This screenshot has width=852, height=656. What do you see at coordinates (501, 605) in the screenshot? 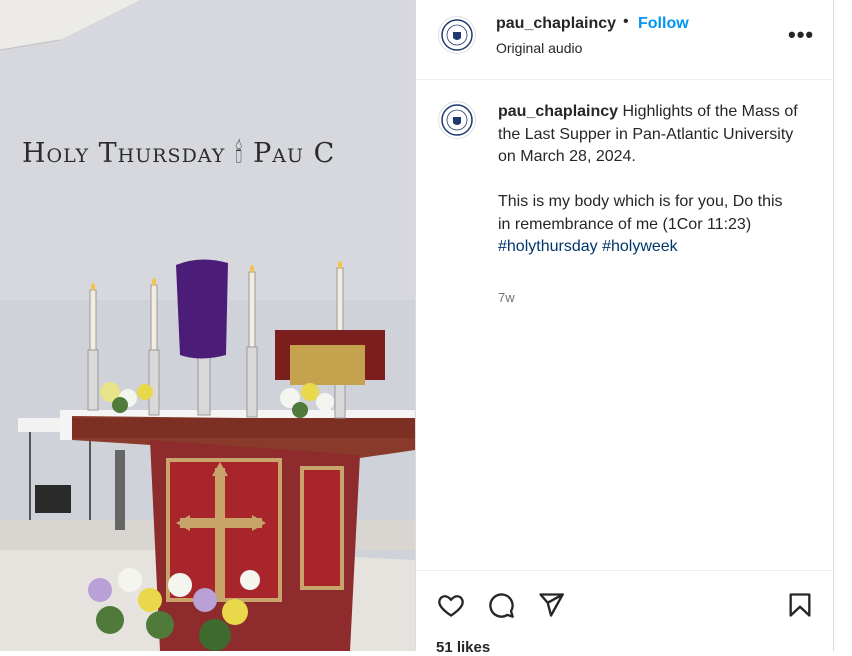
I see `comment-bubble-icon` at bounding box center [501, 605].